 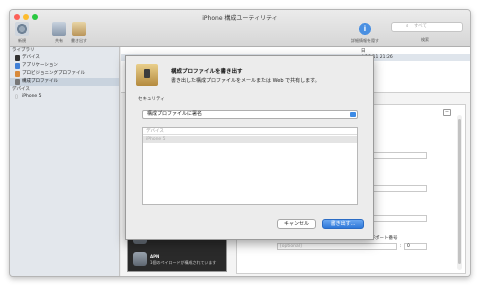 I want to click on sidebar-item-provisioning: プロビジョニングプロファイル, so click(x=64, y=74).